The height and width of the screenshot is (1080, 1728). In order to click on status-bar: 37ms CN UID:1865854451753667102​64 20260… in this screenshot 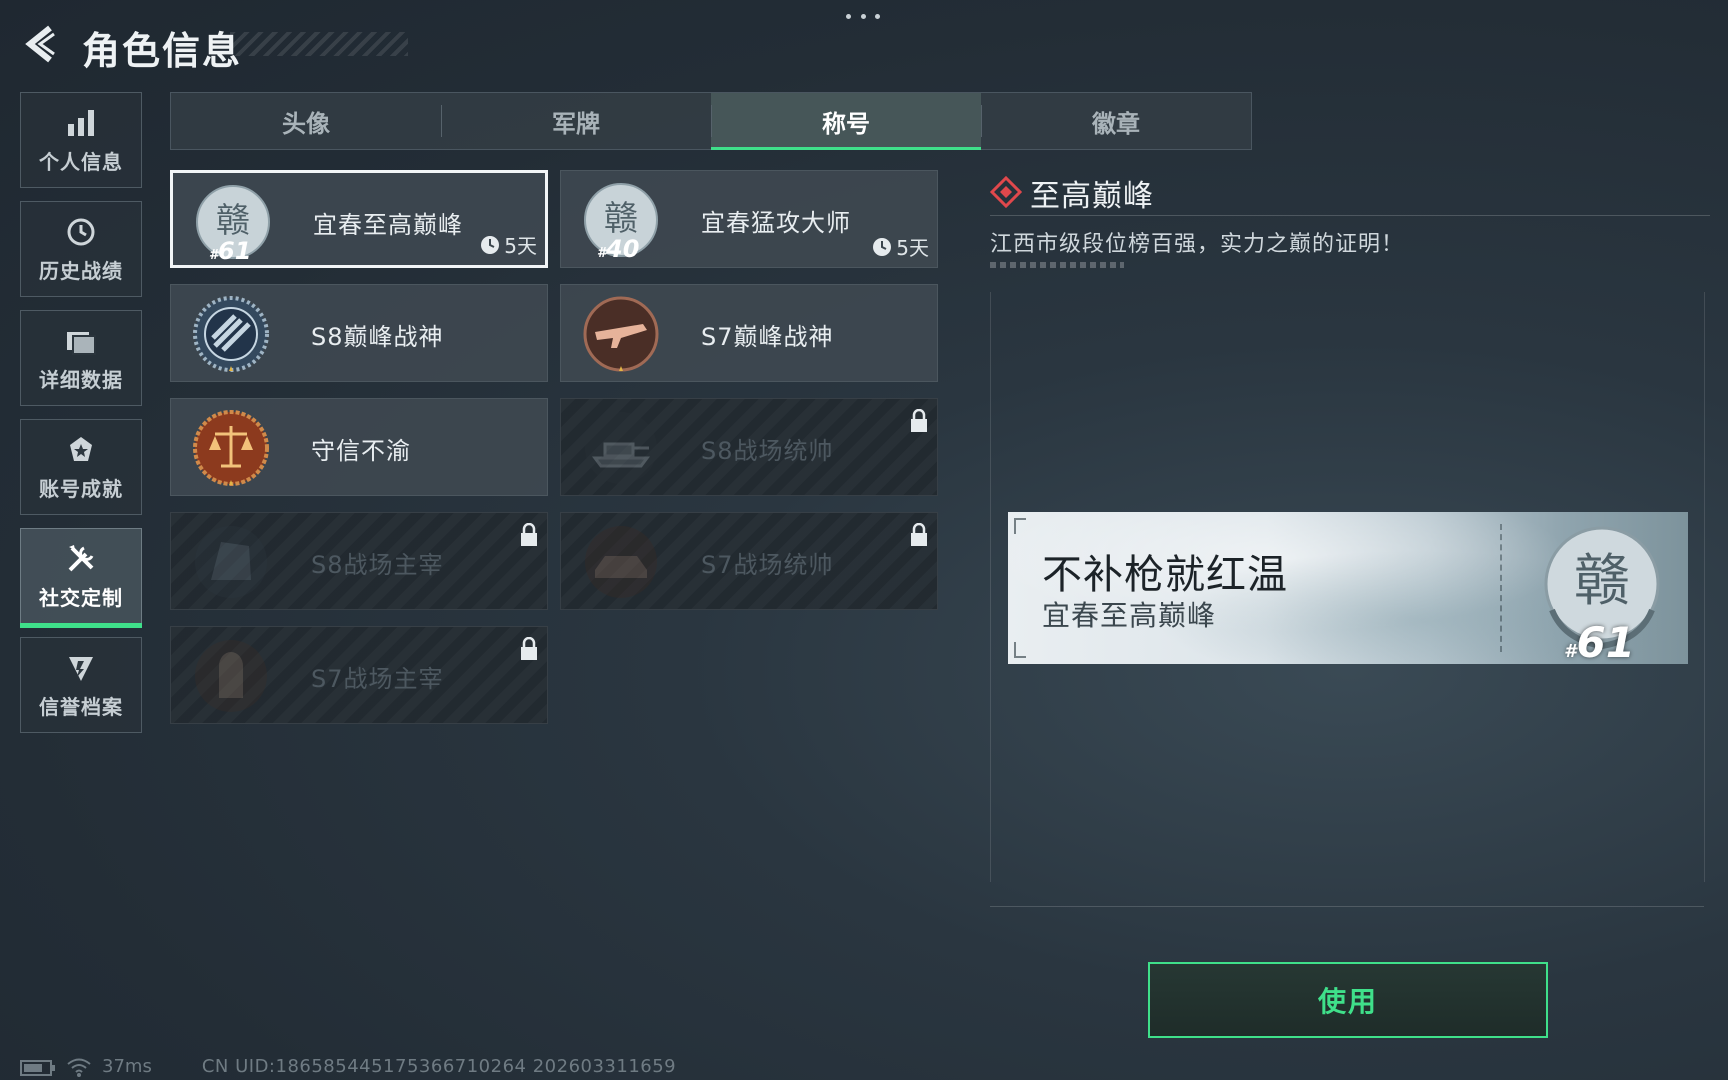, I will do `click(348, 1066)`.